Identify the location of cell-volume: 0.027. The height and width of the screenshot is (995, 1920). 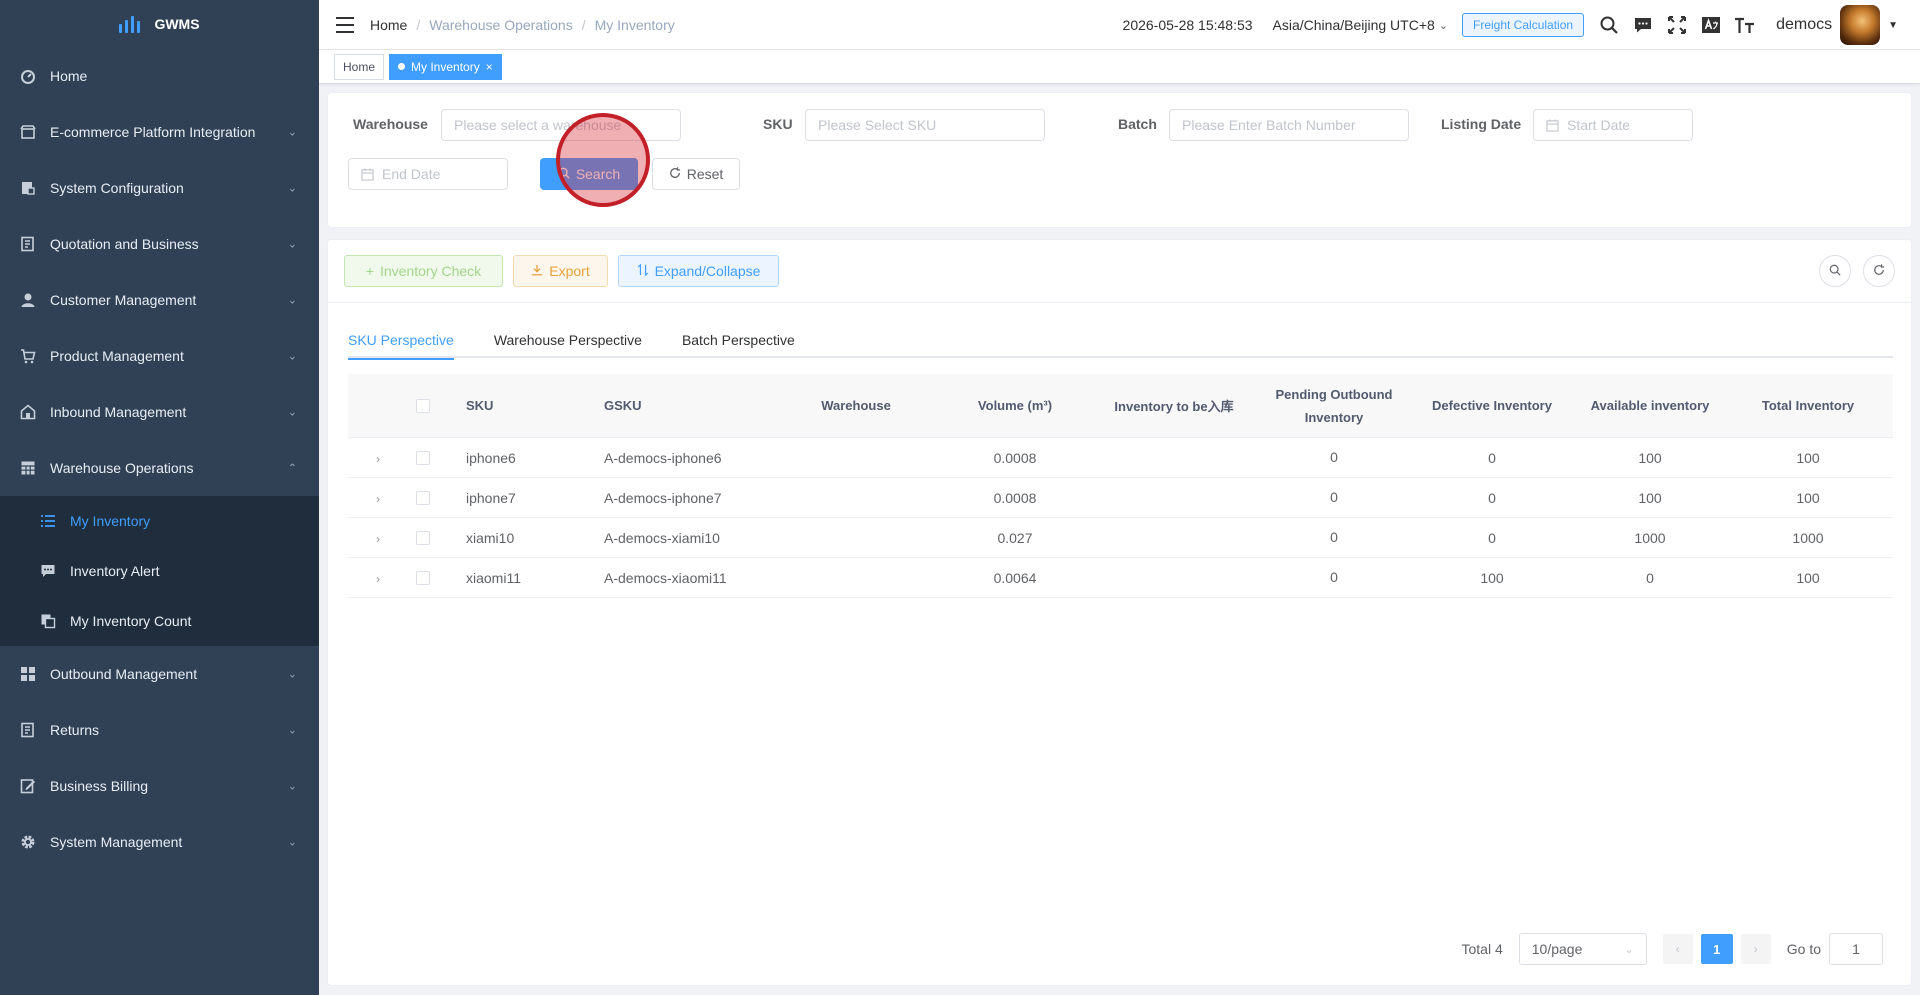
(1015, 537).